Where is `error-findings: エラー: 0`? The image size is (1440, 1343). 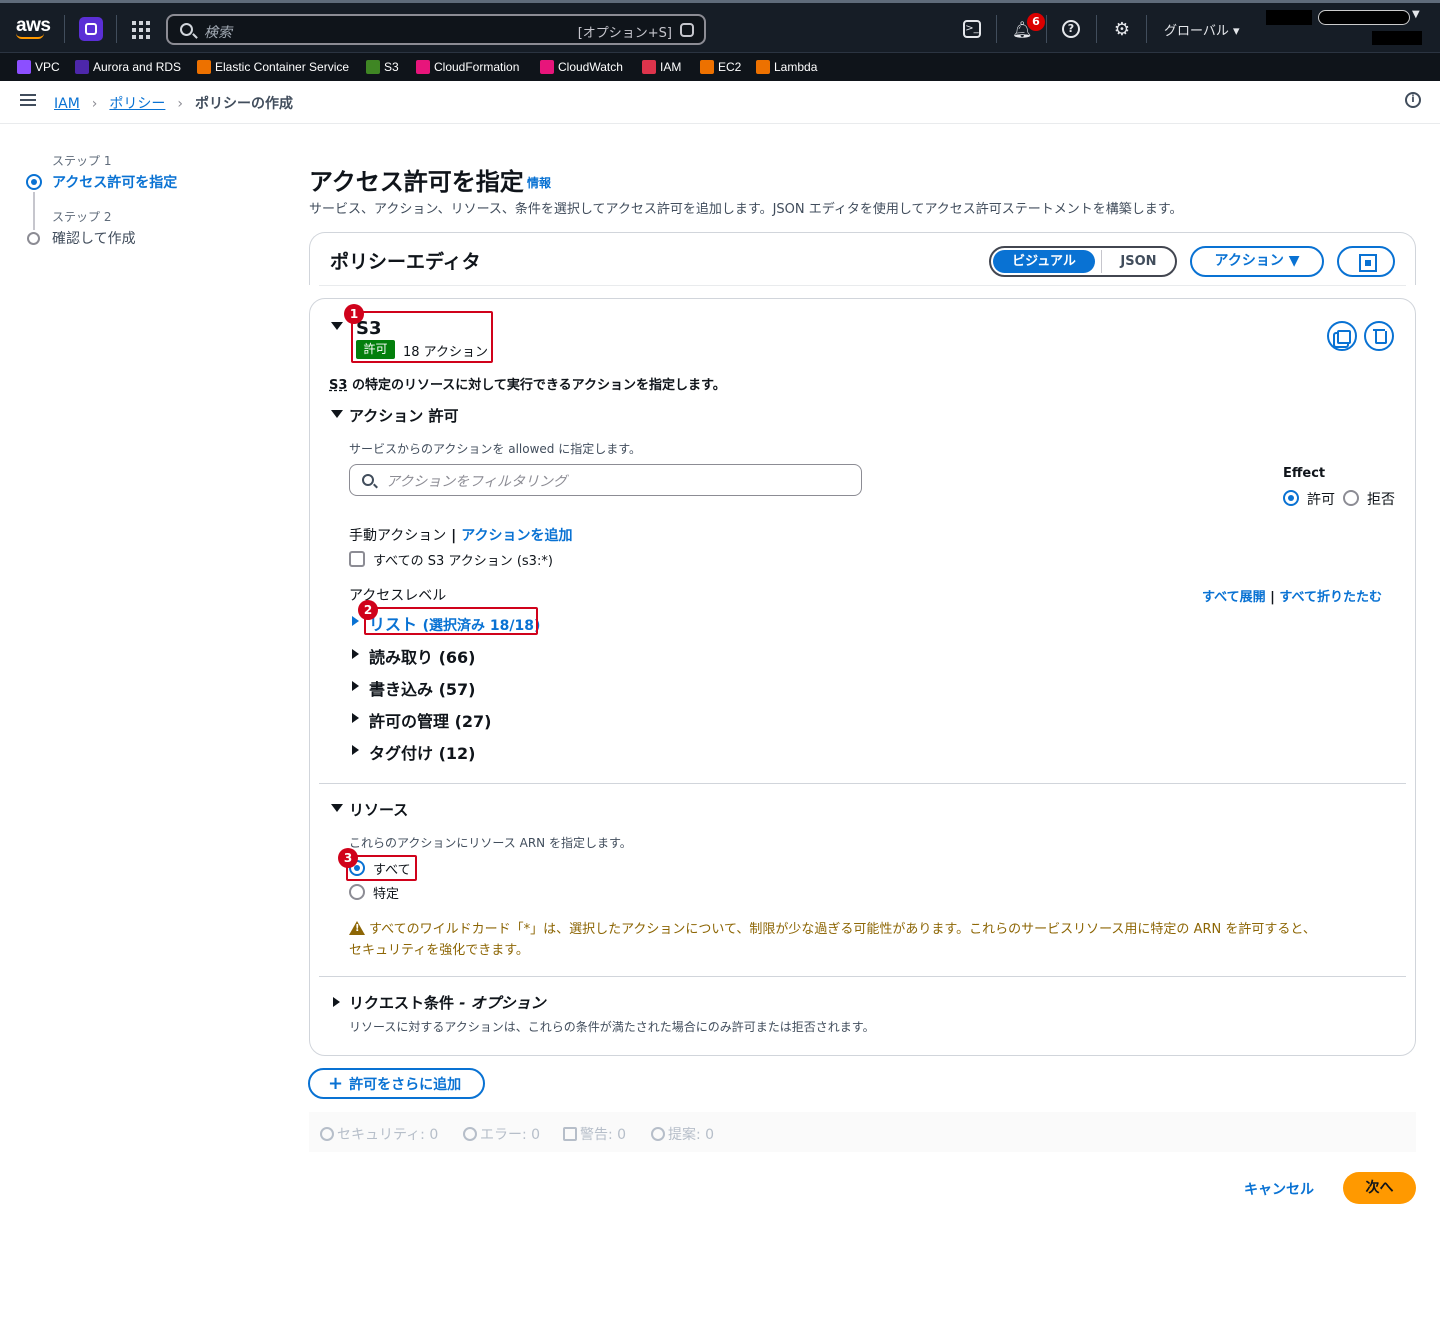
error-findings: エラー: 0 is located at coordinates (501, 1134).